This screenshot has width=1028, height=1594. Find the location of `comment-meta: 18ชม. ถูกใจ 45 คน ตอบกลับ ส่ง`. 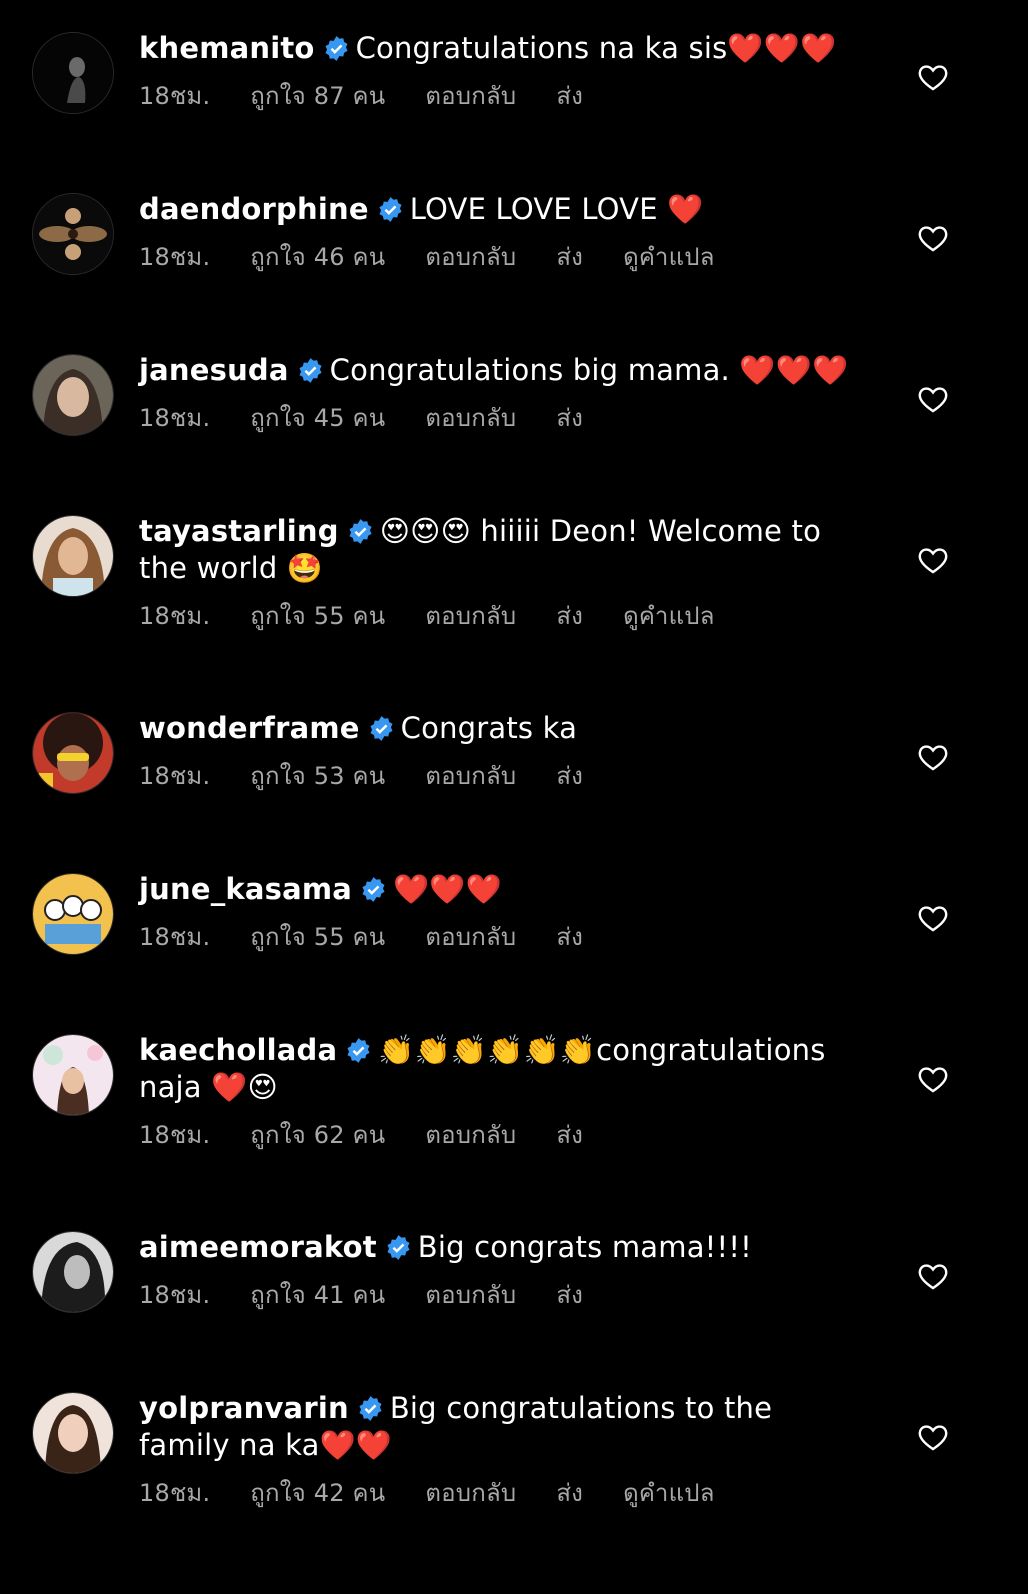

comment-meta: 18ชม. ถูกใจ 45 คน ตอบกลับ ส่ง is located at coordinates (504, 418).